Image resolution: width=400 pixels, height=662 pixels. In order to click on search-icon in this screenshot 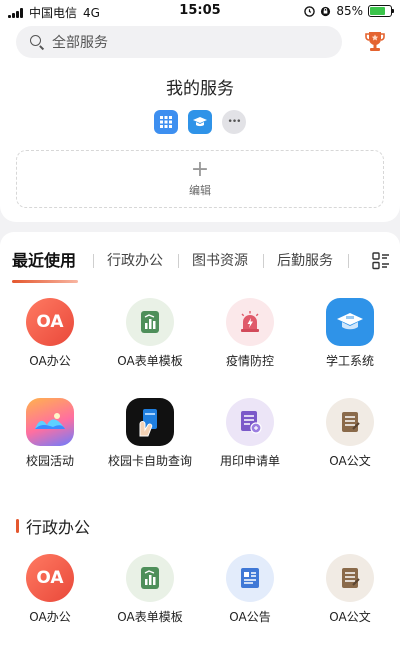, I will do `click(37, 42)`.